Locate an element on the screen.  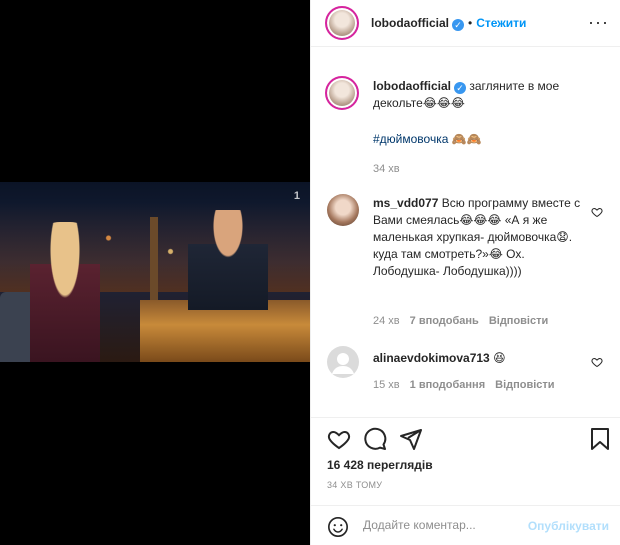
share-icon is located at coordinates (411, 439).